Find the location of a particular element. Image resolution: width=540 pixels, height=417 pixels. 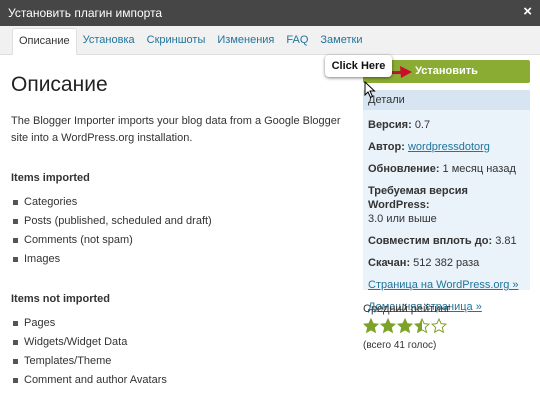

author-label: Автор: is located at coordinates (386, 147).